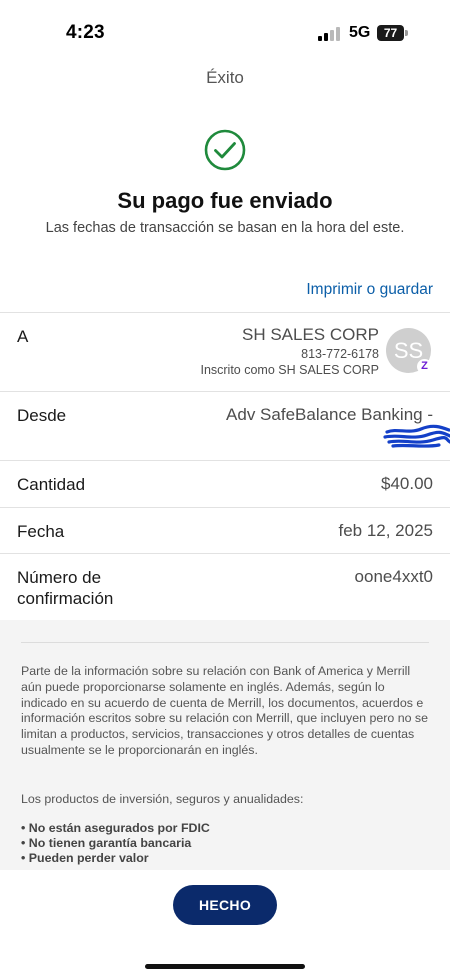  Describe the element at coordinates (225, 77) in the screenshot. I see `page-title: Éxito` at that location.